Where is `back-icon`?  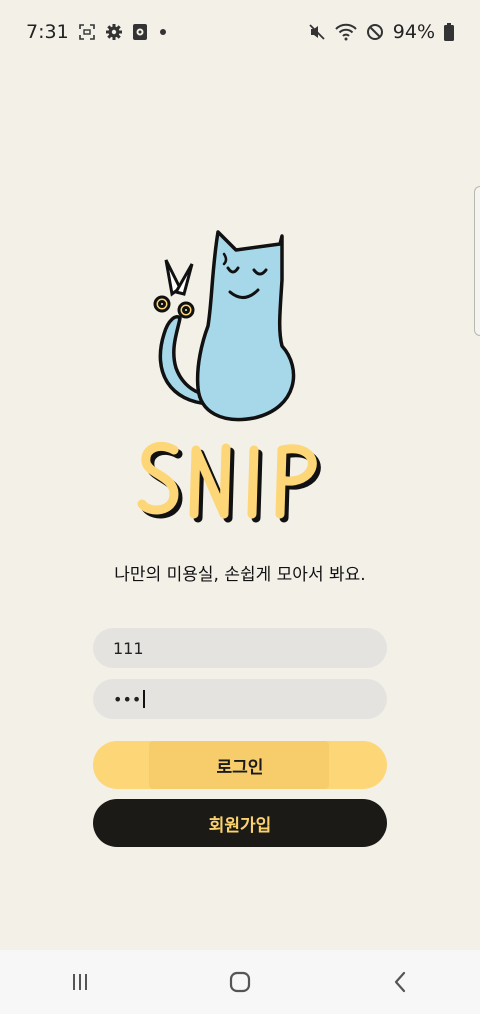
back-icon is located at coordinates (400, 982).